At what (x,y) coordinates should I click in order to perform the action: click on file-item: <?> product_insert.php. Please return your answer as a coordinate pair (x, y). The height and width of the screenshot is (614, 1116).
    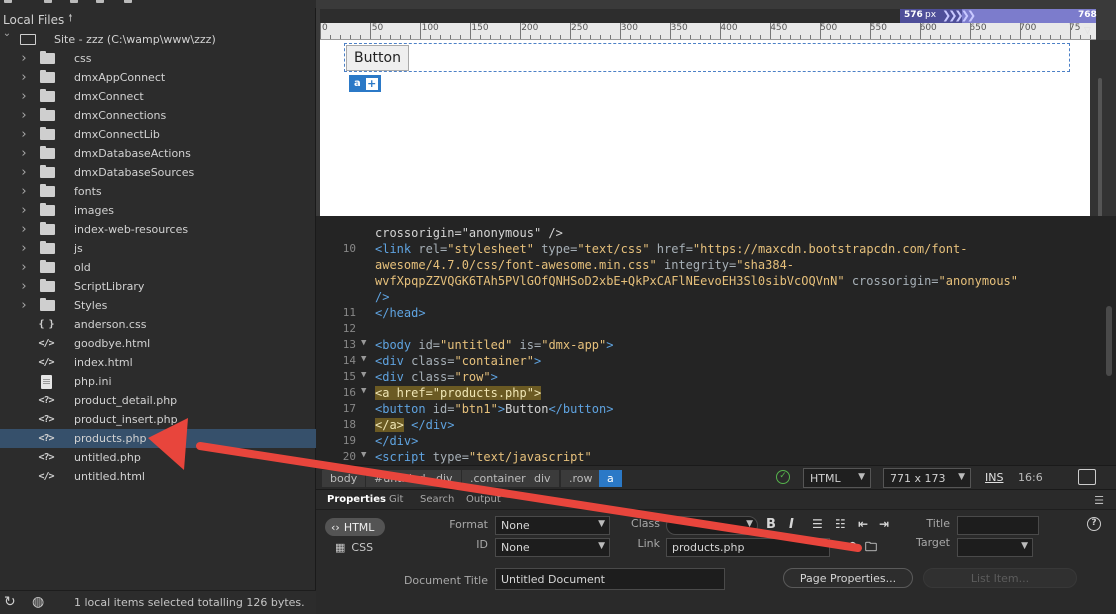
    Looking at the image, I should click on (158, 419).